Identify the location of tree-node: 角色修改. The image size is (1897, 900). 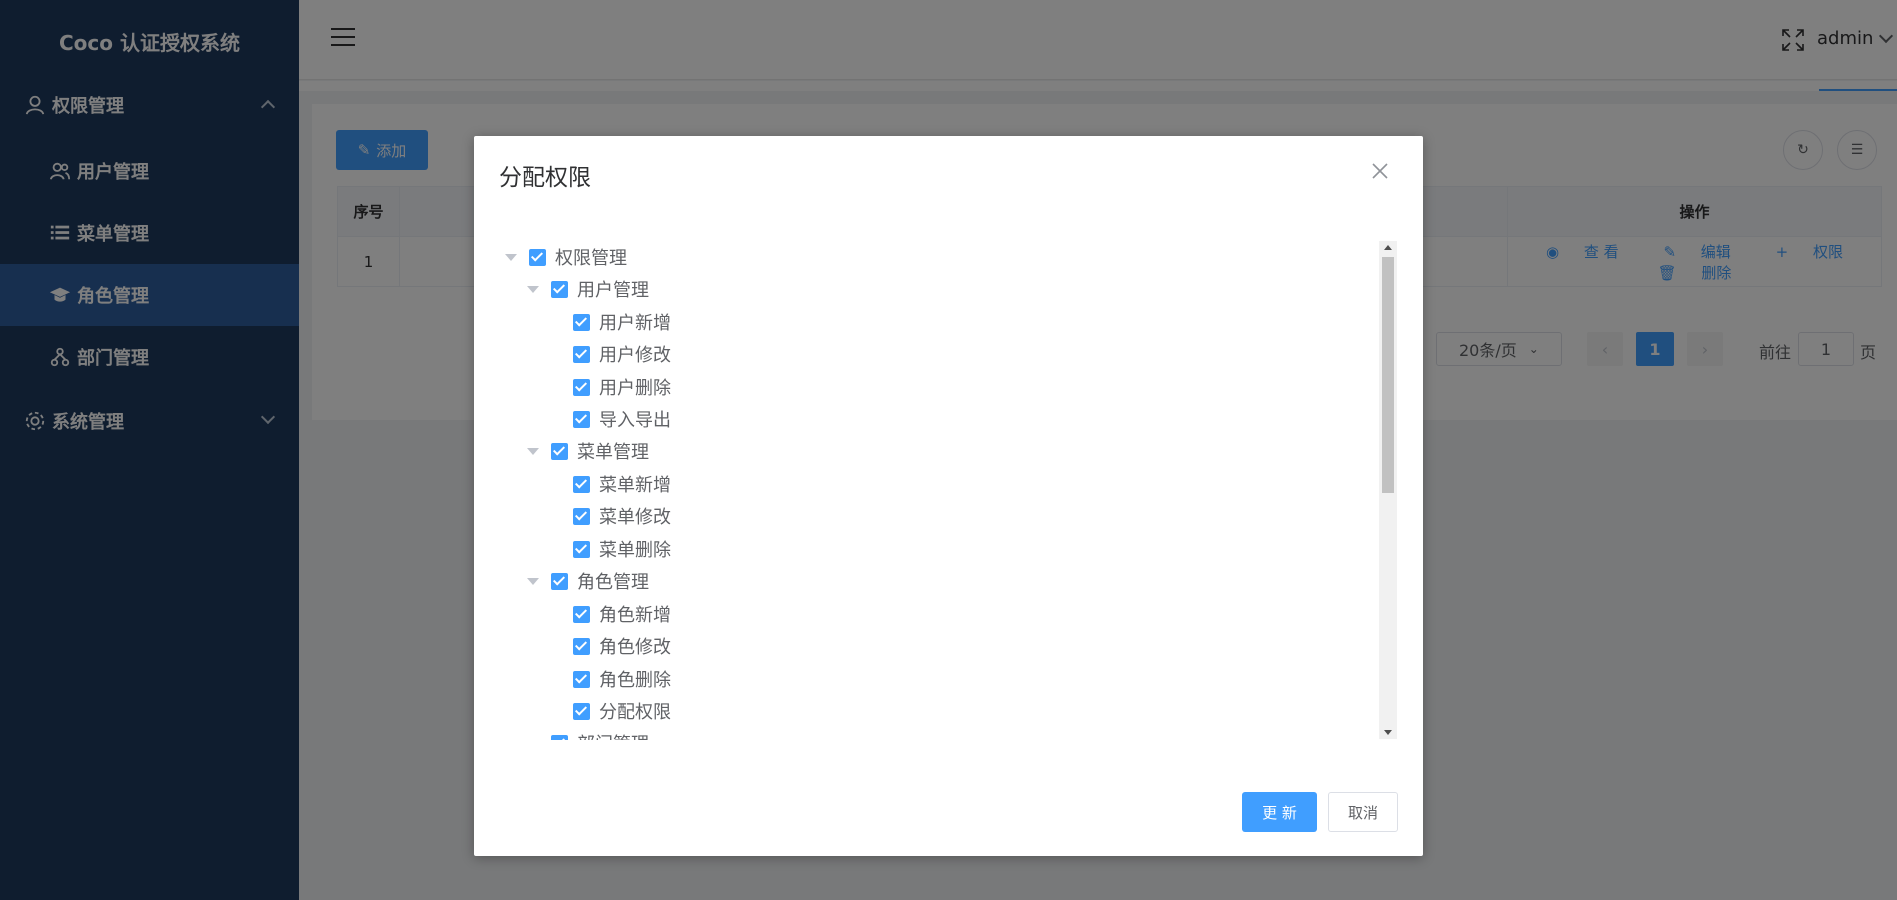
(622, 646).